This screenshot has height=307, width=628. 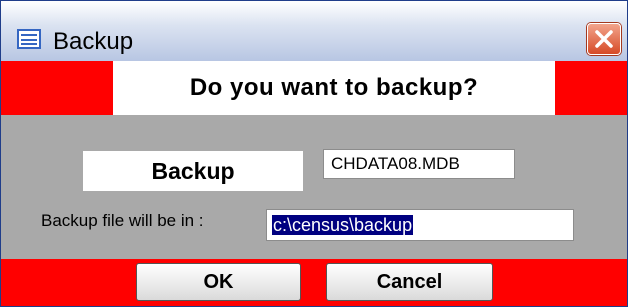 I want to click on close-button, so click(x=604, y=39).